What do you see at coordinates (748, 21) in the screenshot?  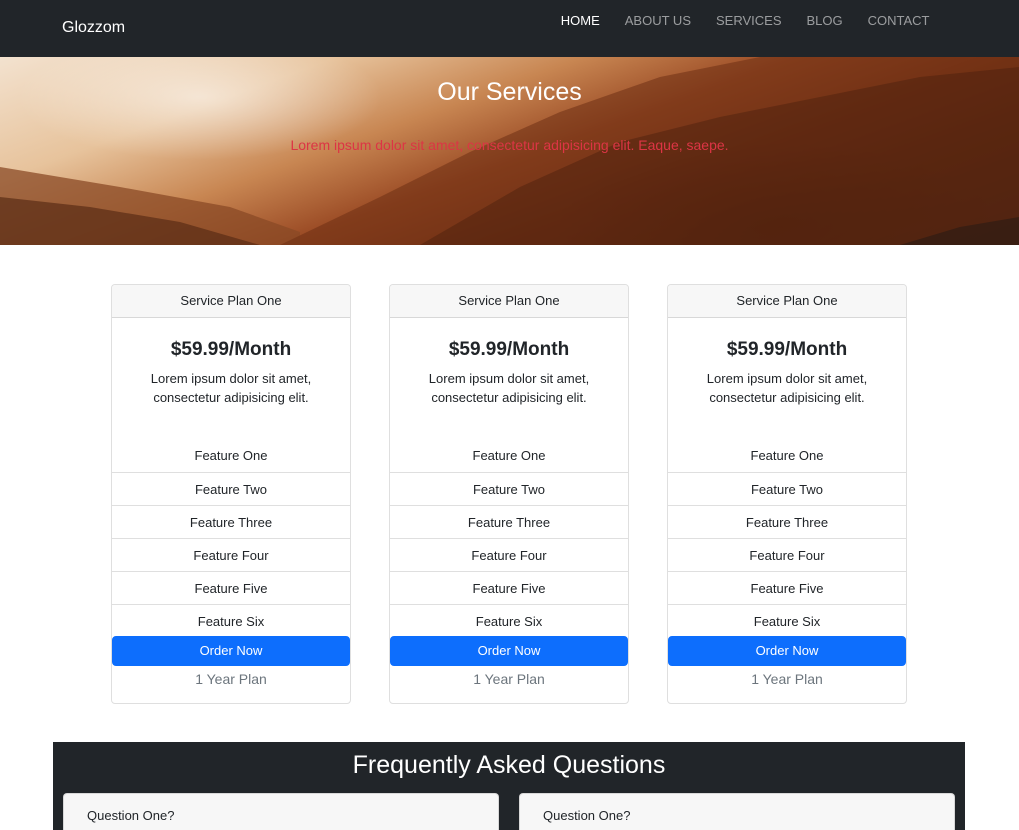 I see `nav-link-services: SERVICES` at bounding box center [748, 21].